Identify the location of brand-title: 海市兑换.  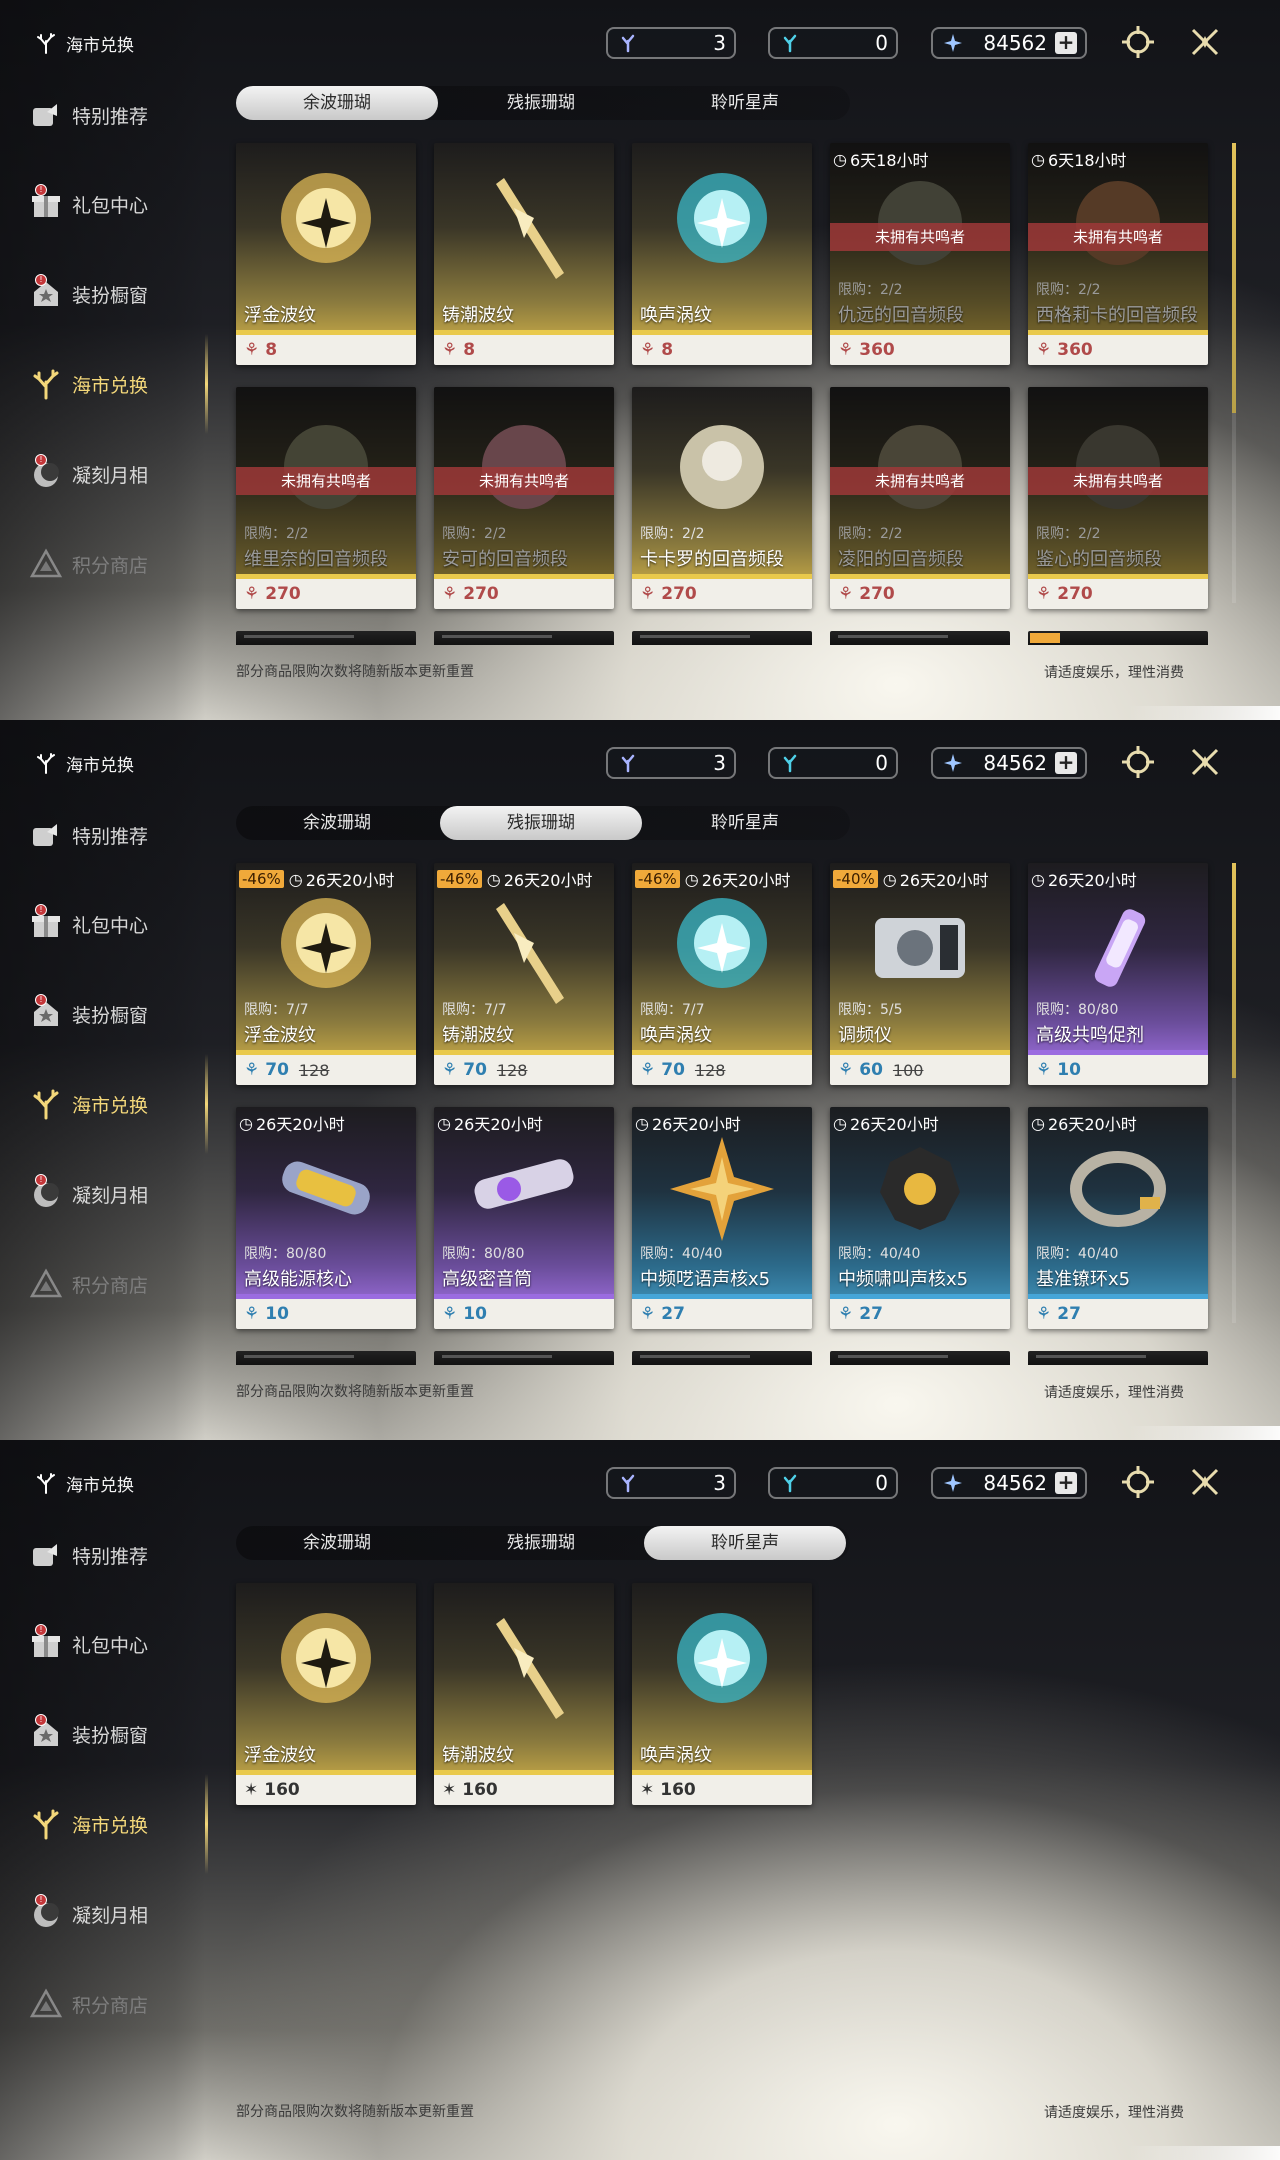
(100, 1485).